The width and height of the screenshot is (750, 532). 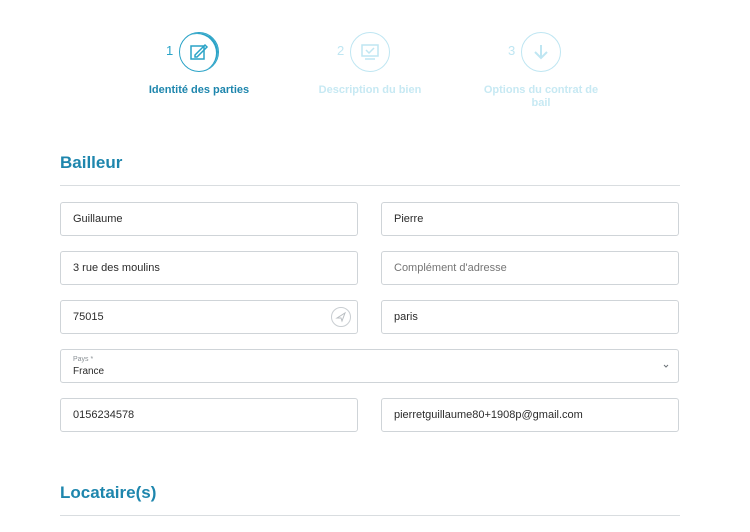 I want to click on last-name-field, so click(x=530, y=219).